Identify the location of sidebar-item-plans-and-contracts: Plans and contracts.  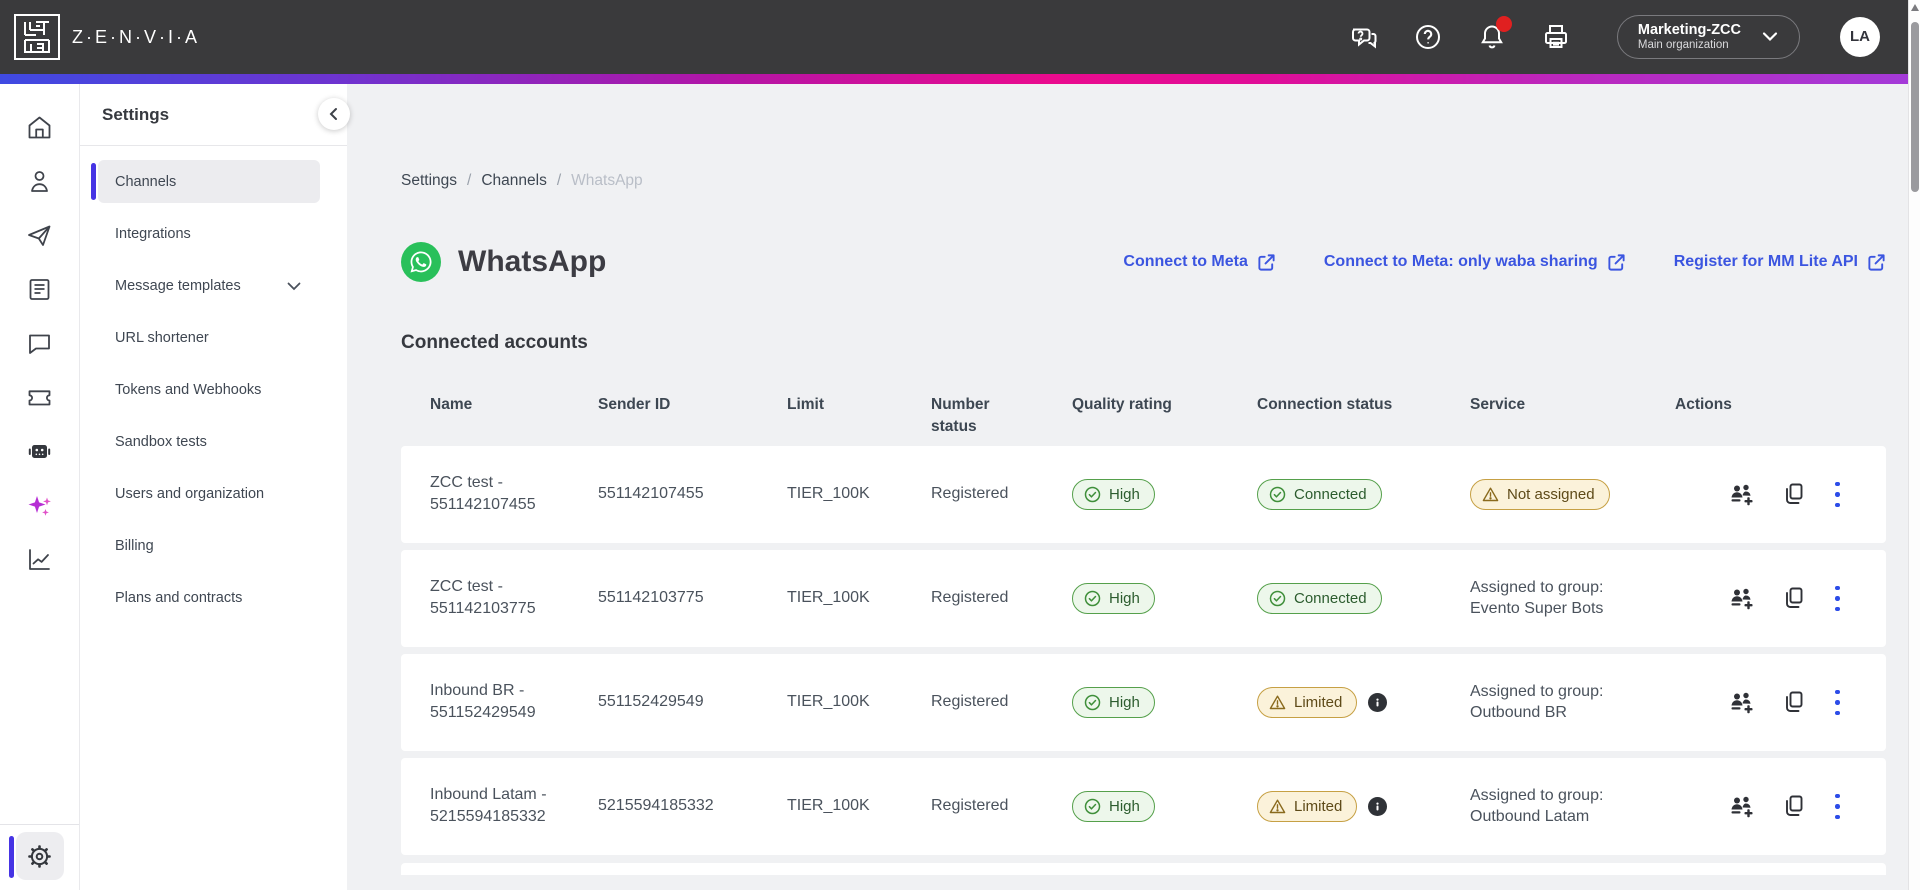
(209, 597).